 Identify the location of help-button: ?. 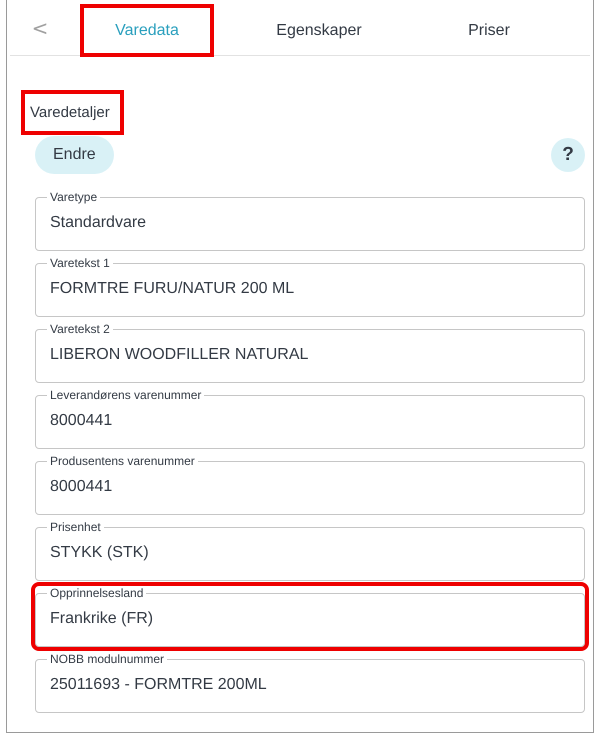
(568, 155).